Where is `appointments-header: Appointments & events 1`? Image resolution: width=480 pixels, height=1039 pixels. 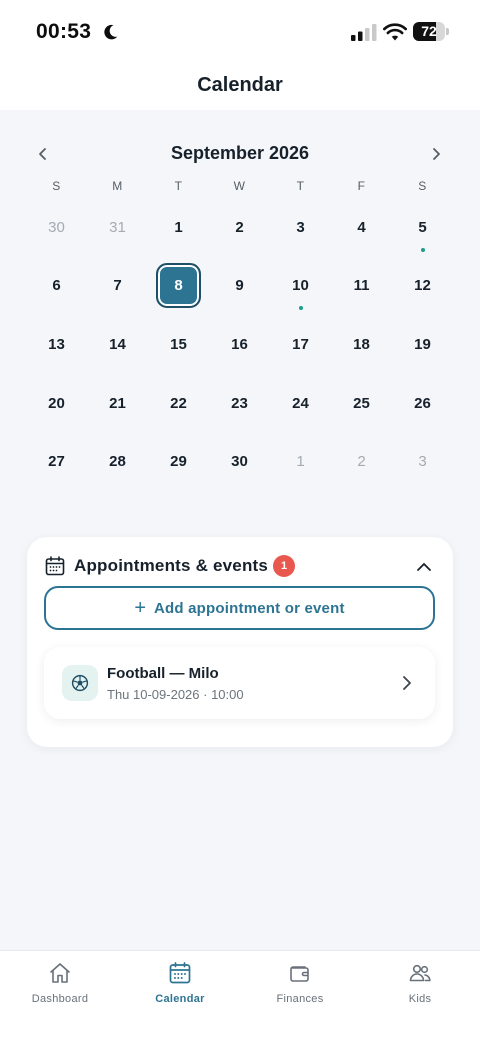
appointments-header: Appointments & events 1 is located at coordinates (240, 567).